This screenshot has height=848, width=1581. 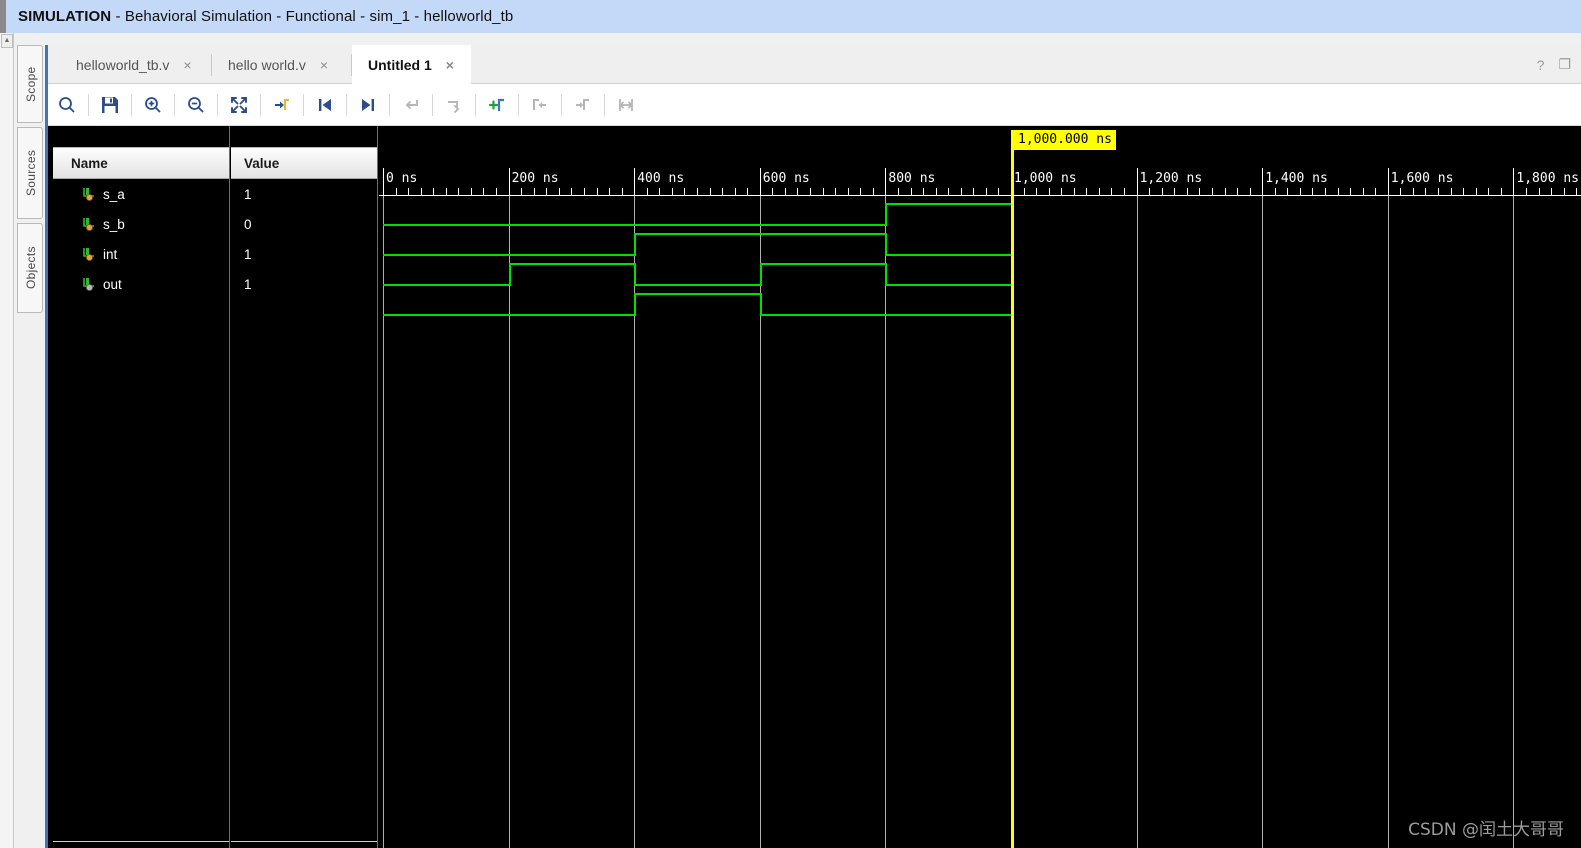 I want to click on name-panel-splitter, so click(x=141, y=841).